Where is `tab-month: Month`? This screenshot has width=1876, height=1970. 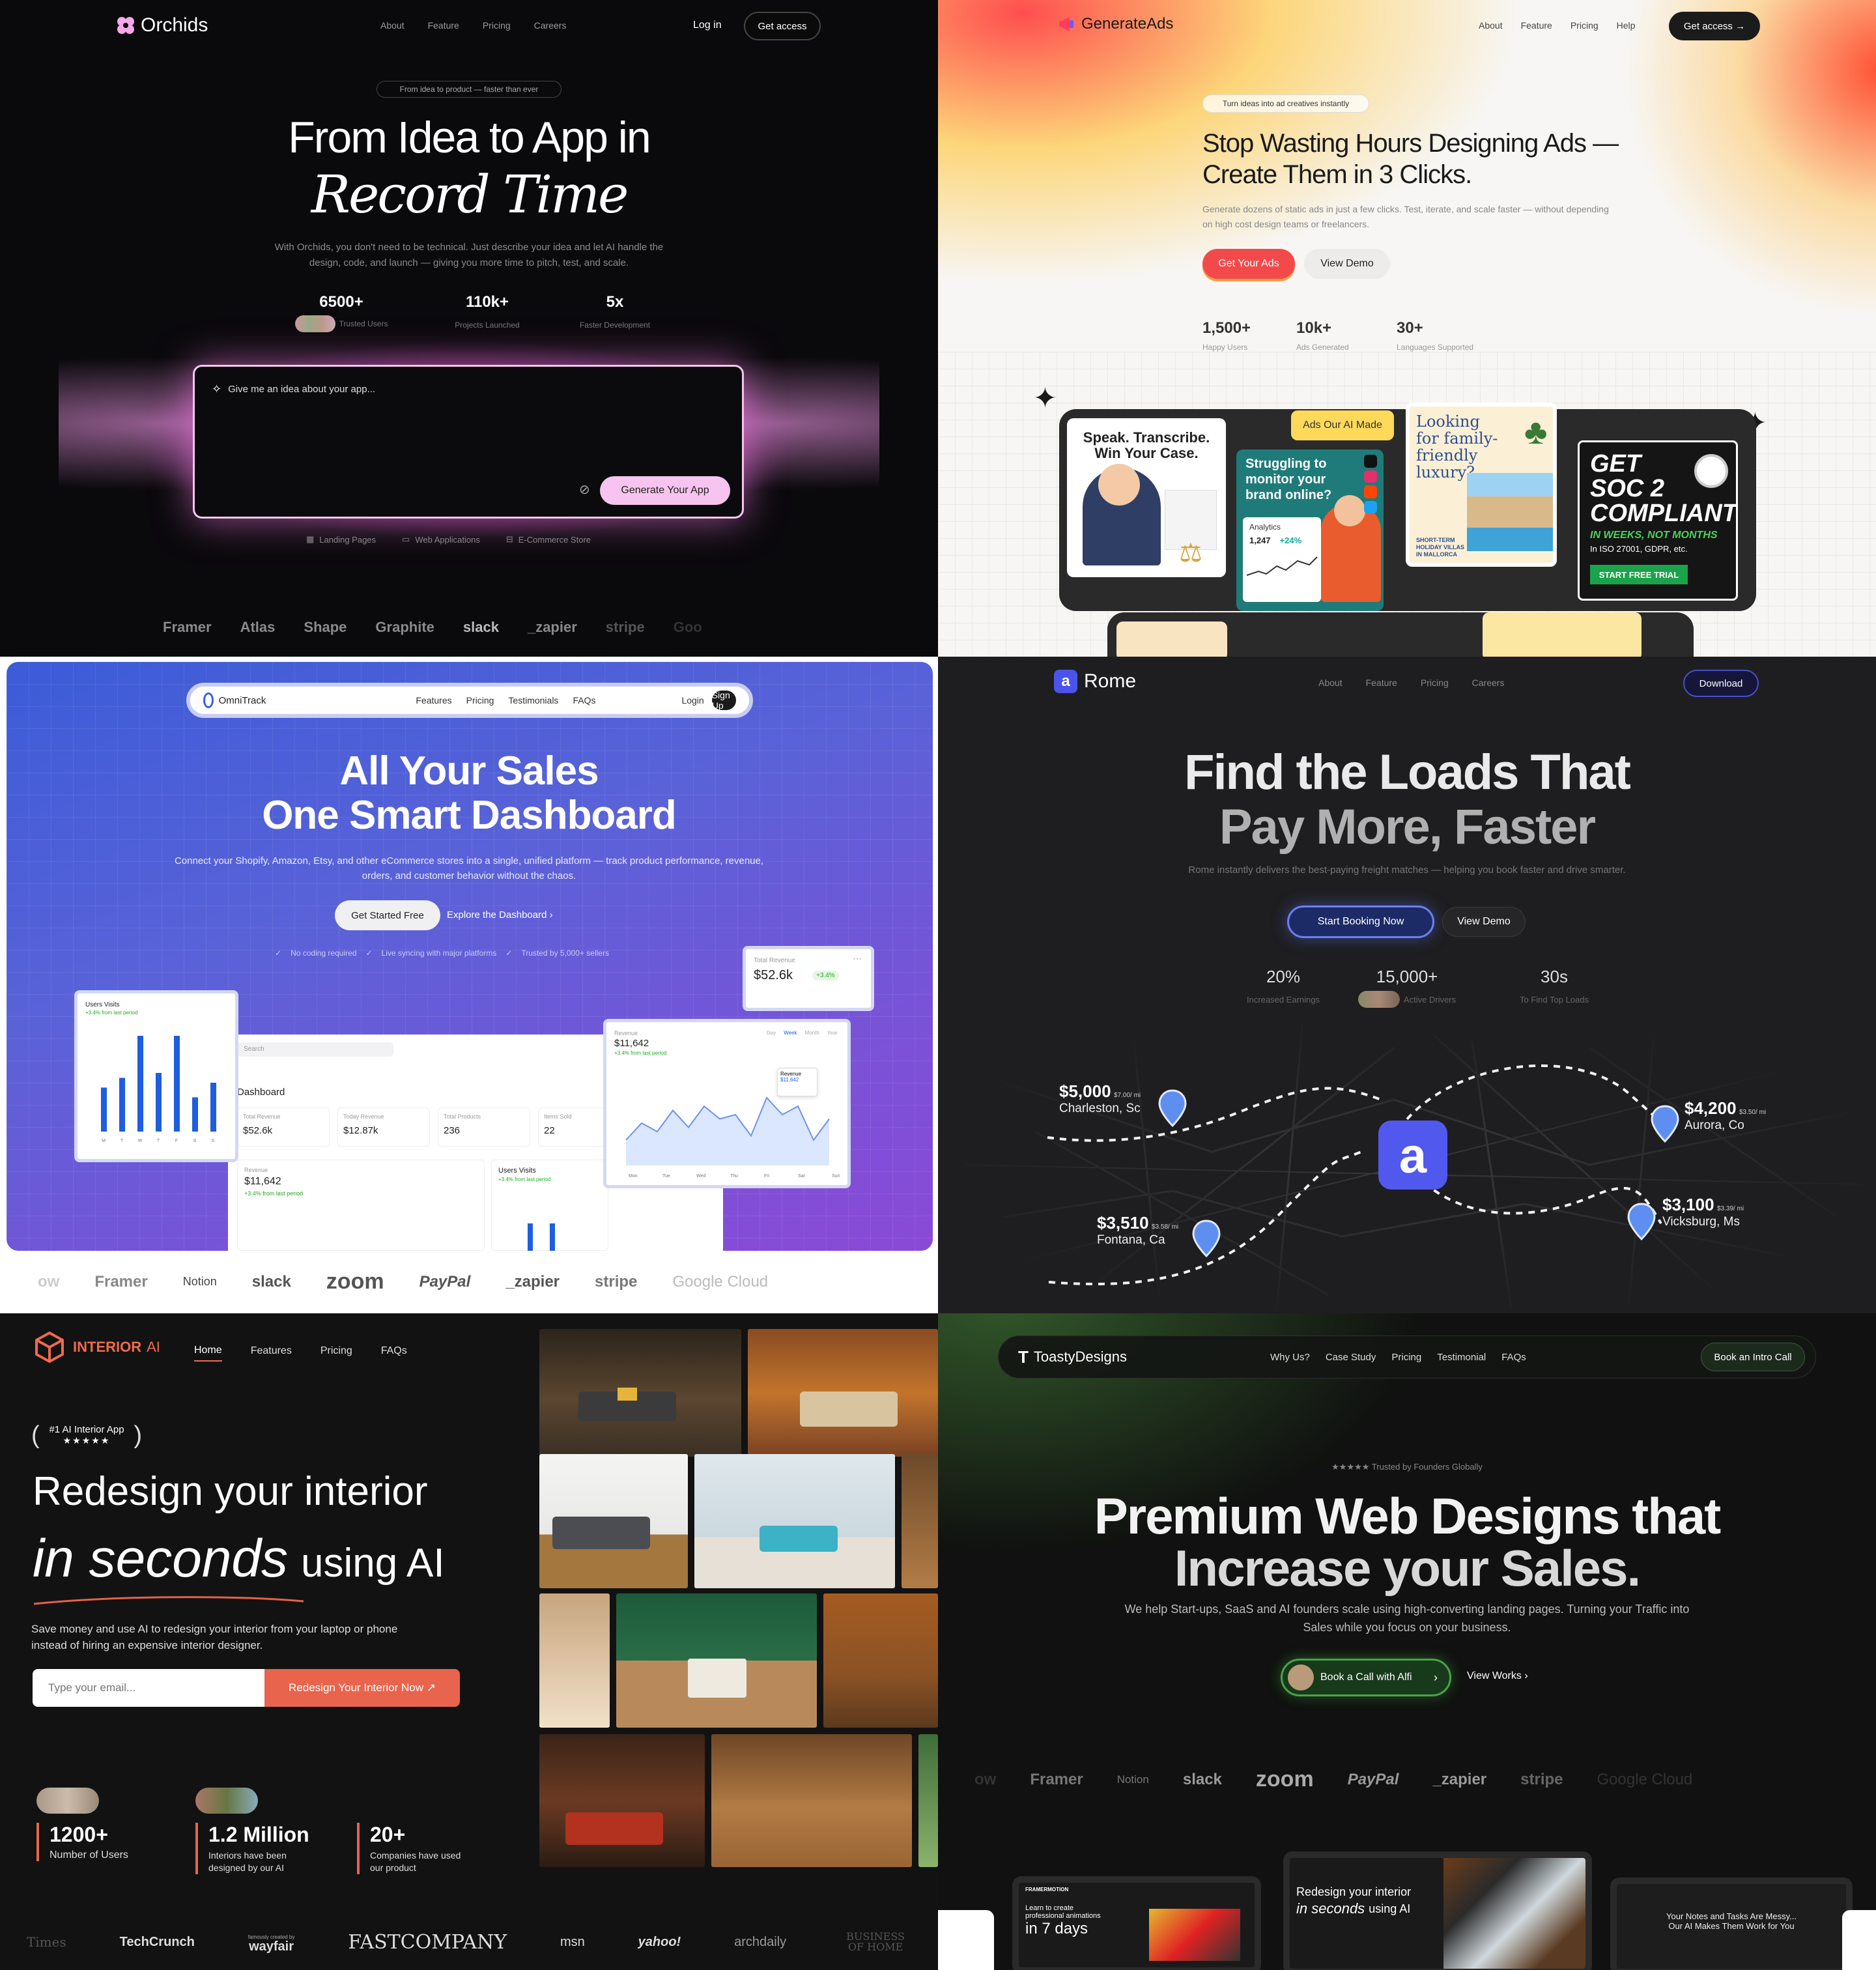
tab-month: Month is located at coordinates (812, 1033).